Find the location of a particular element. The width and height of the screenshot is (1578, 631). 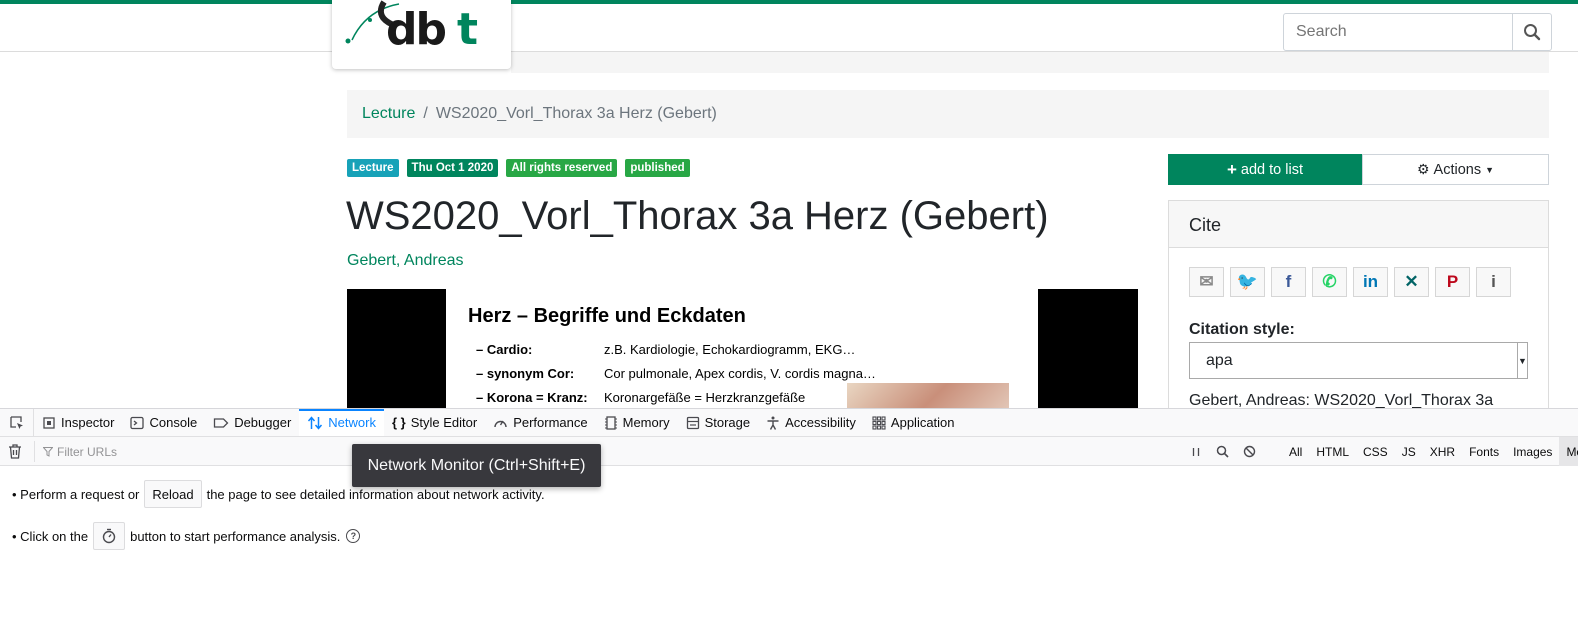

author-link: Gebert, Andreas is located at coordinates (405, 261).